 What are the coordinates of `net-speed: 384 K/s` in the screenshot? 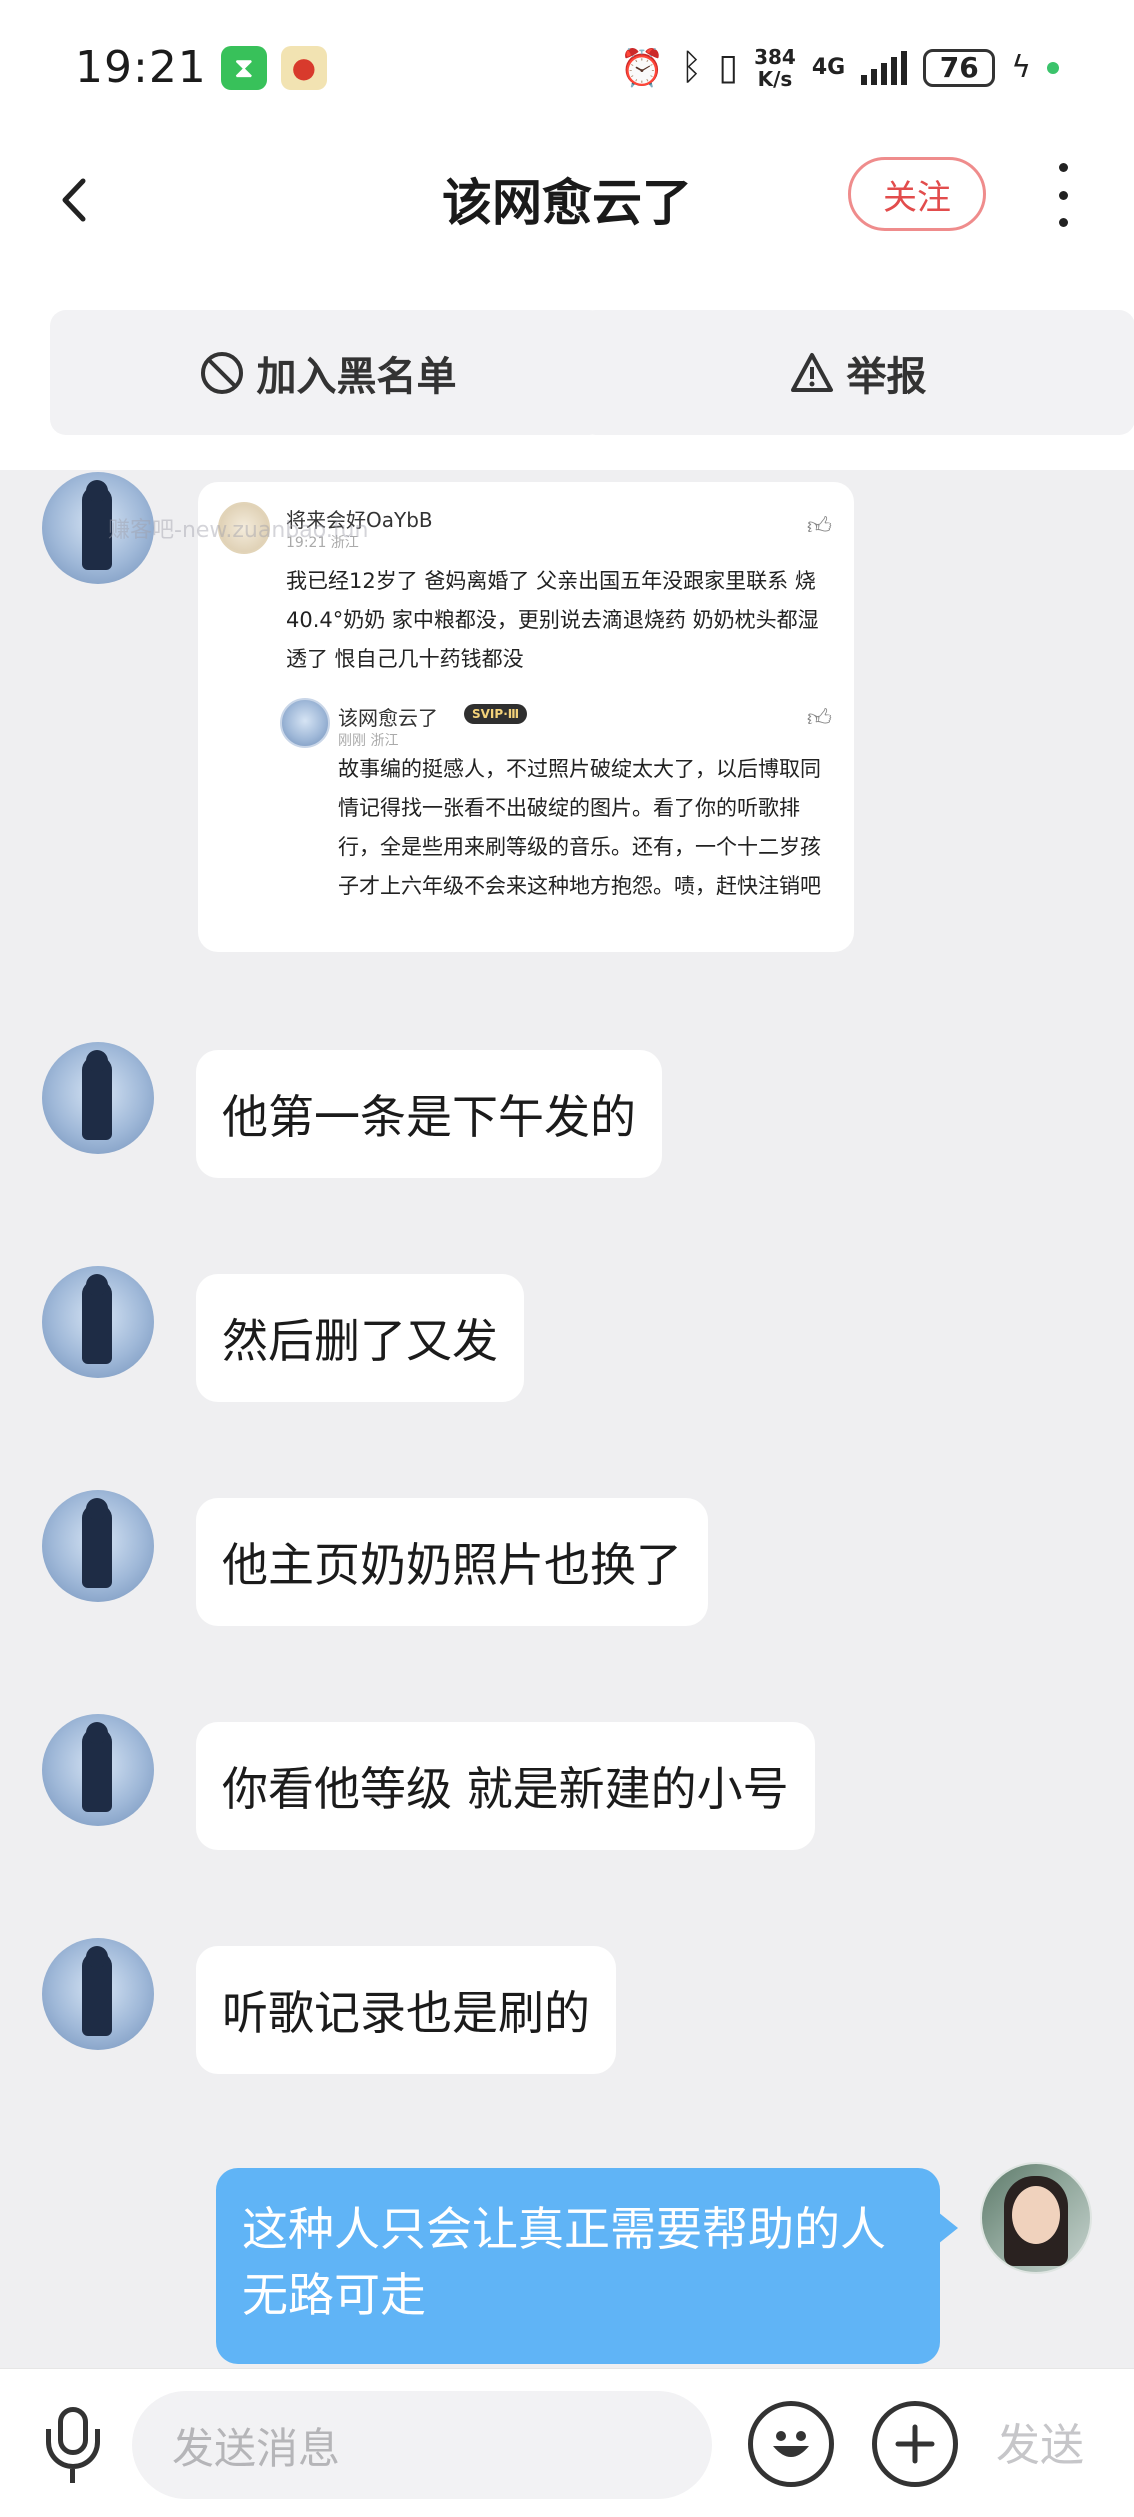 It's located at (775, 67).